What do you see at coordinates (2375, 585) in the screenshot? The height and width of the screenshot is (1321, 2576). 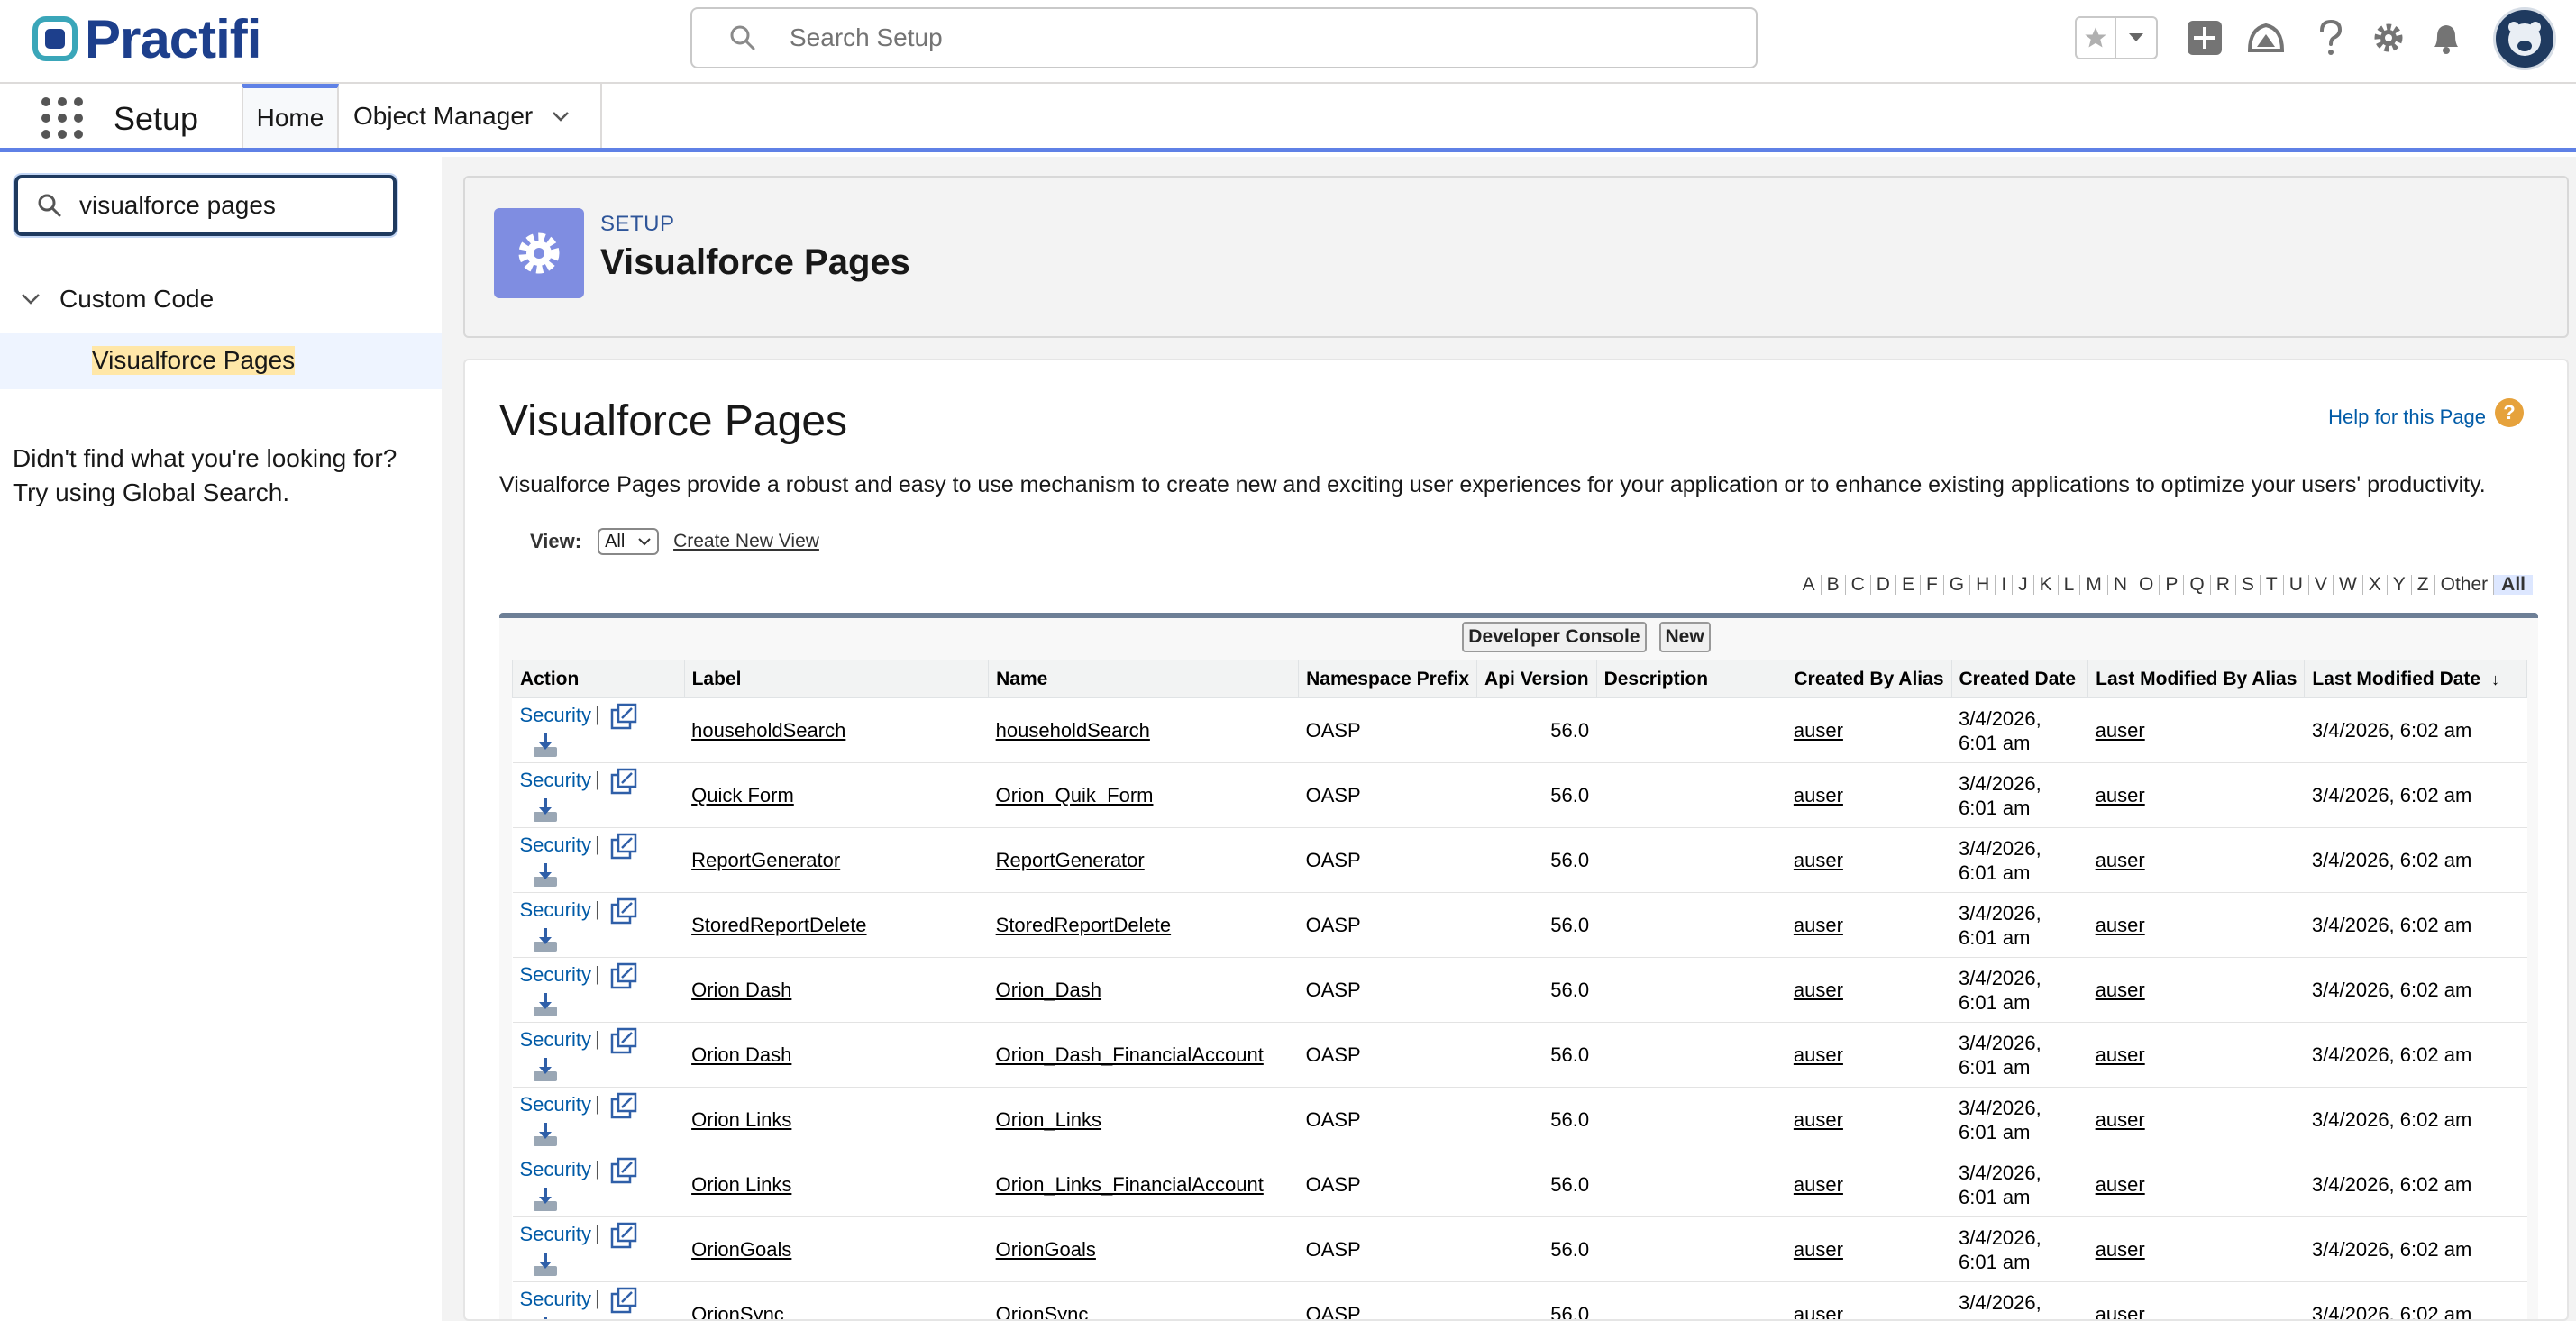 I see `alpha-filter-item: X` at bounding box center [2375, 585].